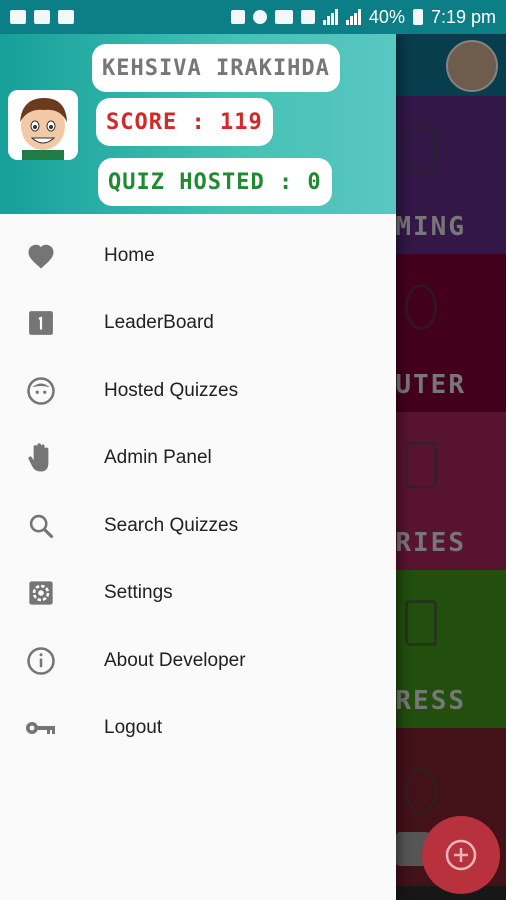 This screenshot has height=900, width=506. Describe the element at coordinates (171, 525) in the screenshot. I see `menu-item-label: Search Quizzes` at that location.